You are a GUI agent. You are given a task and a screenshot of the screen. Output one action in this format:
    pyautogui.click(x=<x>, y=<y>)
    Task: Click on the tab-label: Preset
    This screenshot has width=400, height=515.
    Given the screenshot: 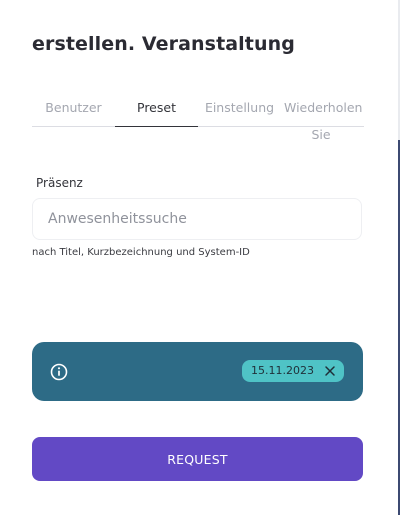 What is the action you would take?
    pyautogui.click(x=156, y=107)
    